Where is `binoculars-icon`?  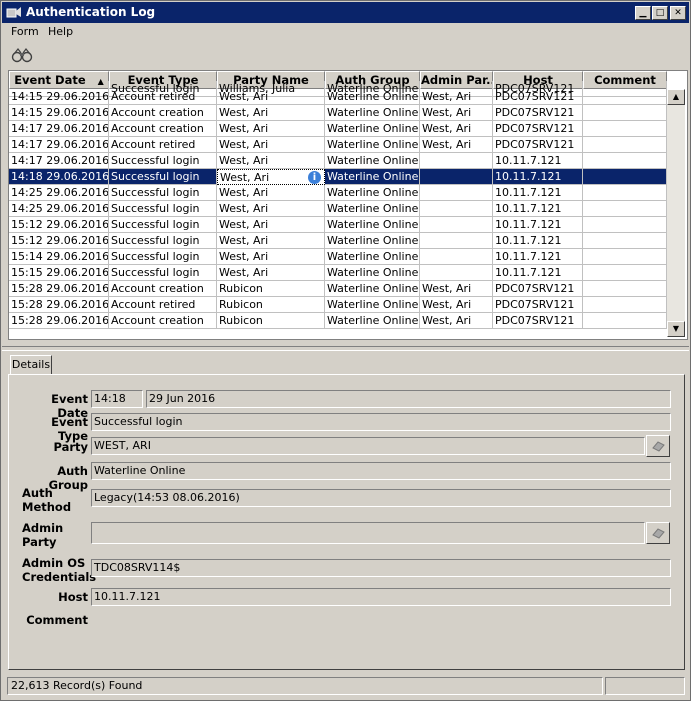 binoculars-icon is located at coordinates (22, 55).